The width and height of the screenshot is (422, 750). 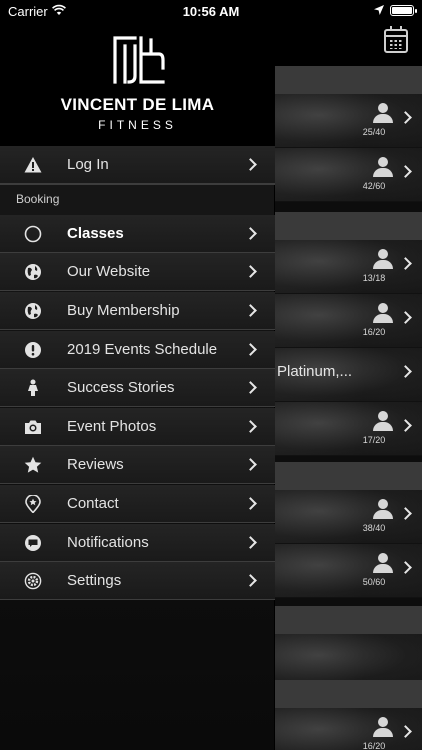 What do you see at coordinates (33, 581) in the screenshot?
I see `gear-icon` at bounding box center [33, 581].